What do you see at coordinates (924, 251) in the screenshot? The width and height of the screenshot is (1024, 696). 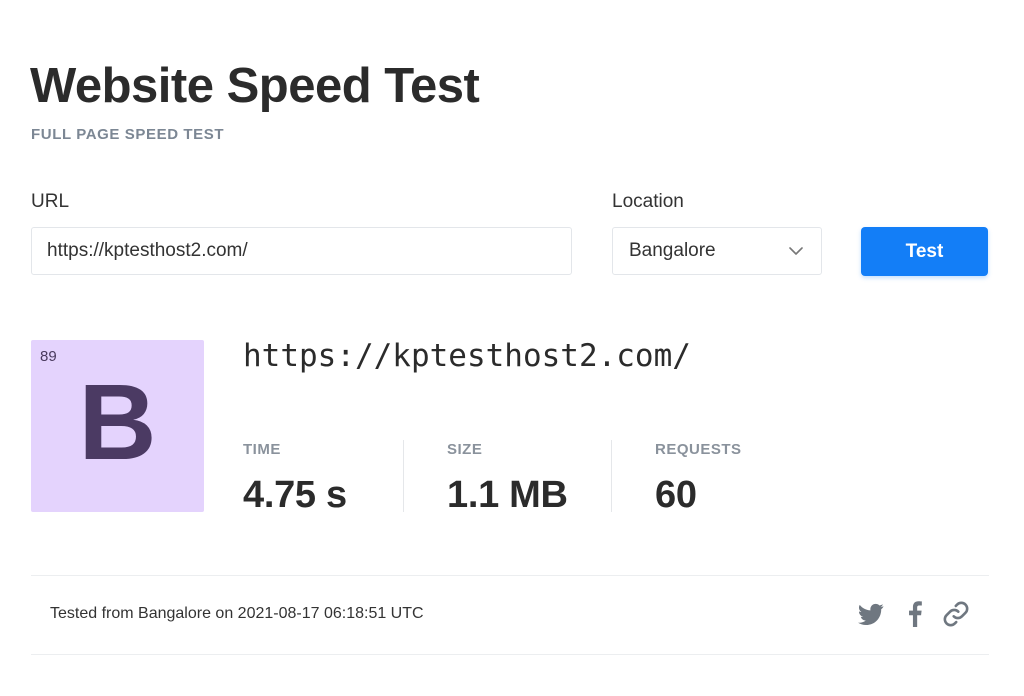 I see `test-button: Test` at bounding box center [924, 251].